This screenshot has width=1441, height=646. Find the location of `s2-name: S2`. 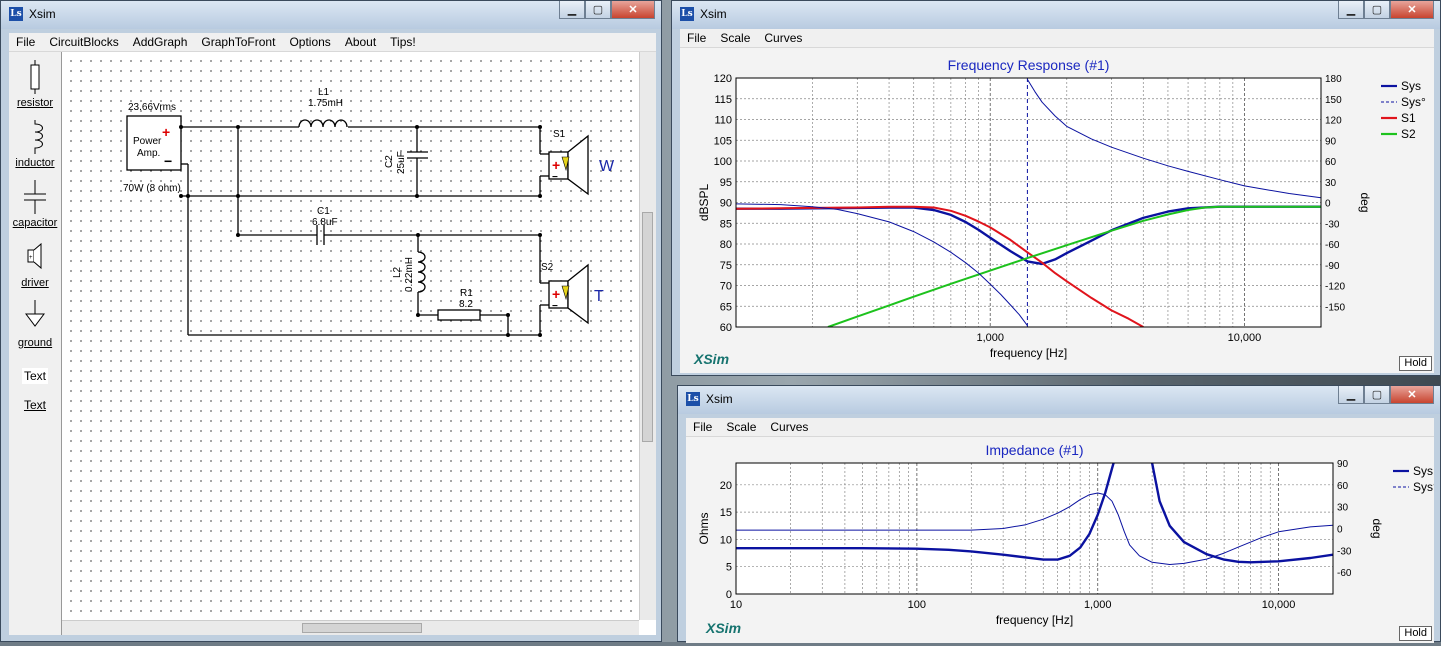

s2-name: S2 is located at coordinates (547, 267).